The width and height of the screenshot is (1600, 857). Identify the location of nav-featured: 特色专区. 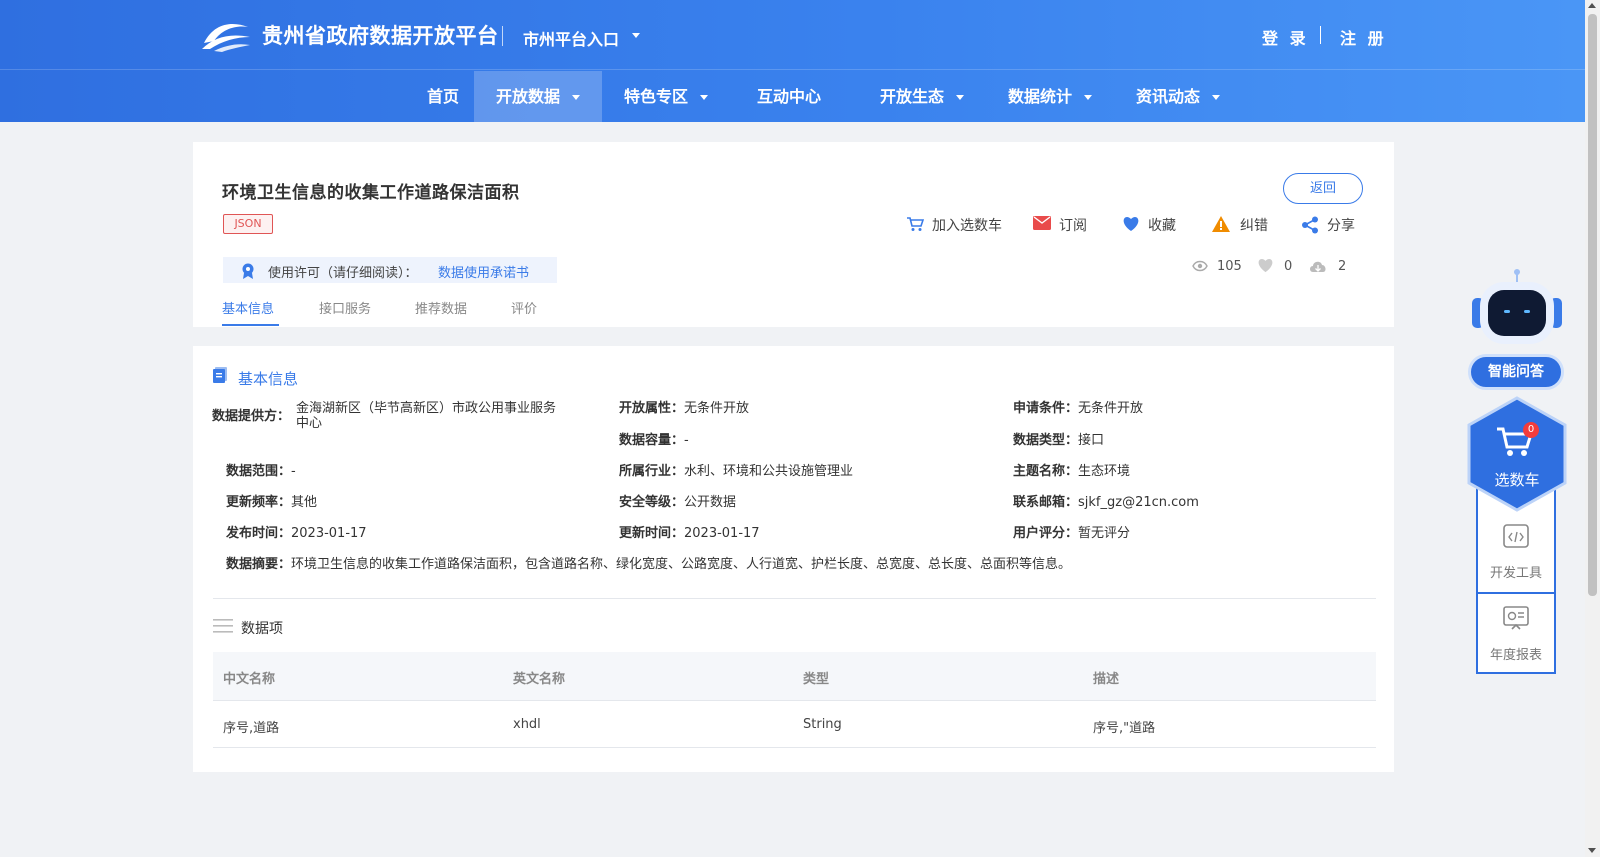
(666, 96).